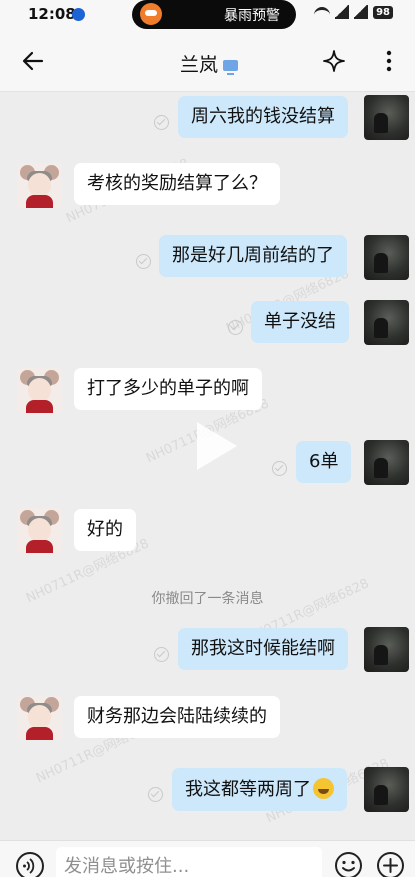  I want to click on sparkle-icon, so click(334, 61).